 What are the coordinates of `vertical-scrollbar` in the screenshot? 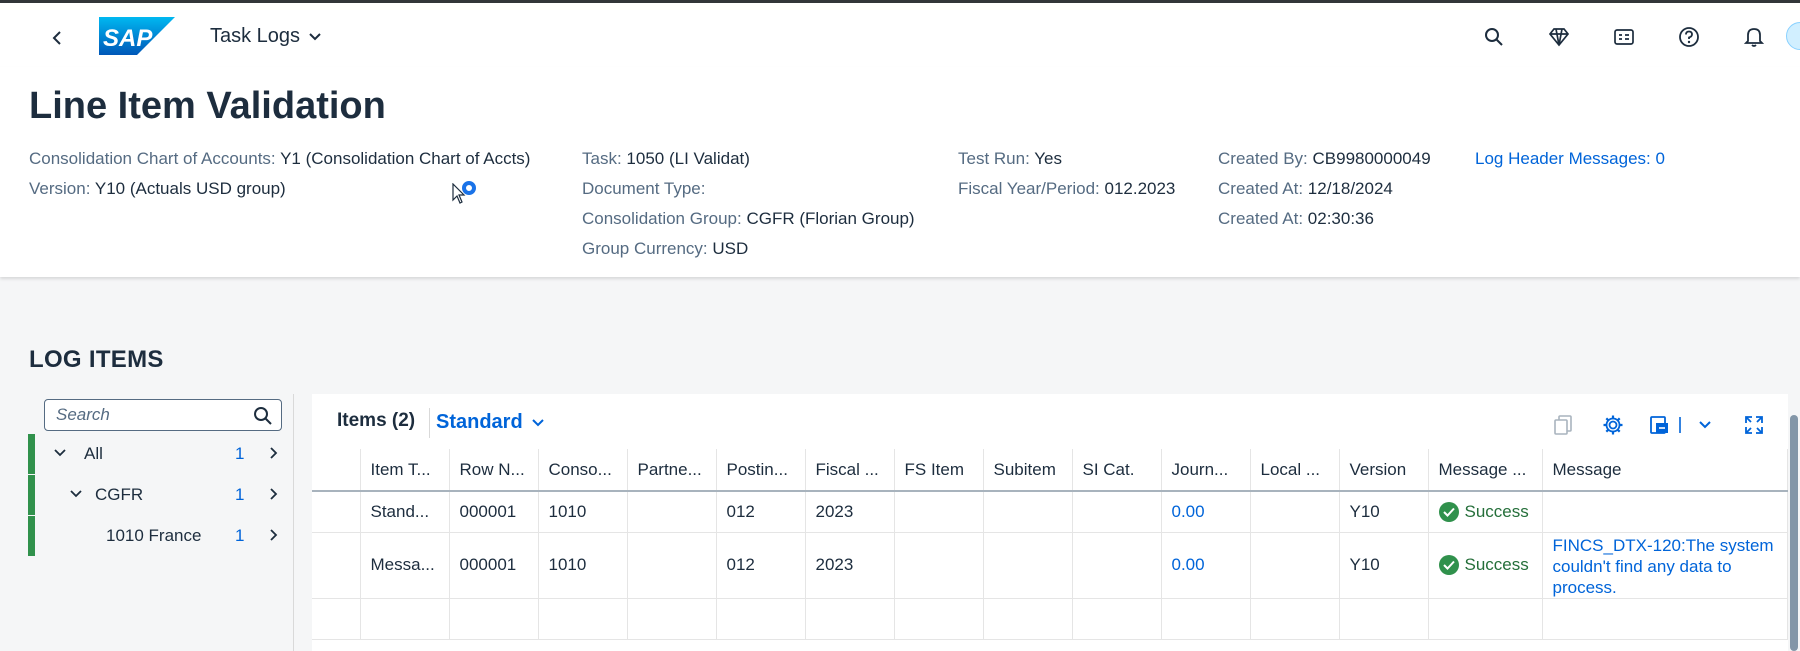 It's located at (1794, 522).